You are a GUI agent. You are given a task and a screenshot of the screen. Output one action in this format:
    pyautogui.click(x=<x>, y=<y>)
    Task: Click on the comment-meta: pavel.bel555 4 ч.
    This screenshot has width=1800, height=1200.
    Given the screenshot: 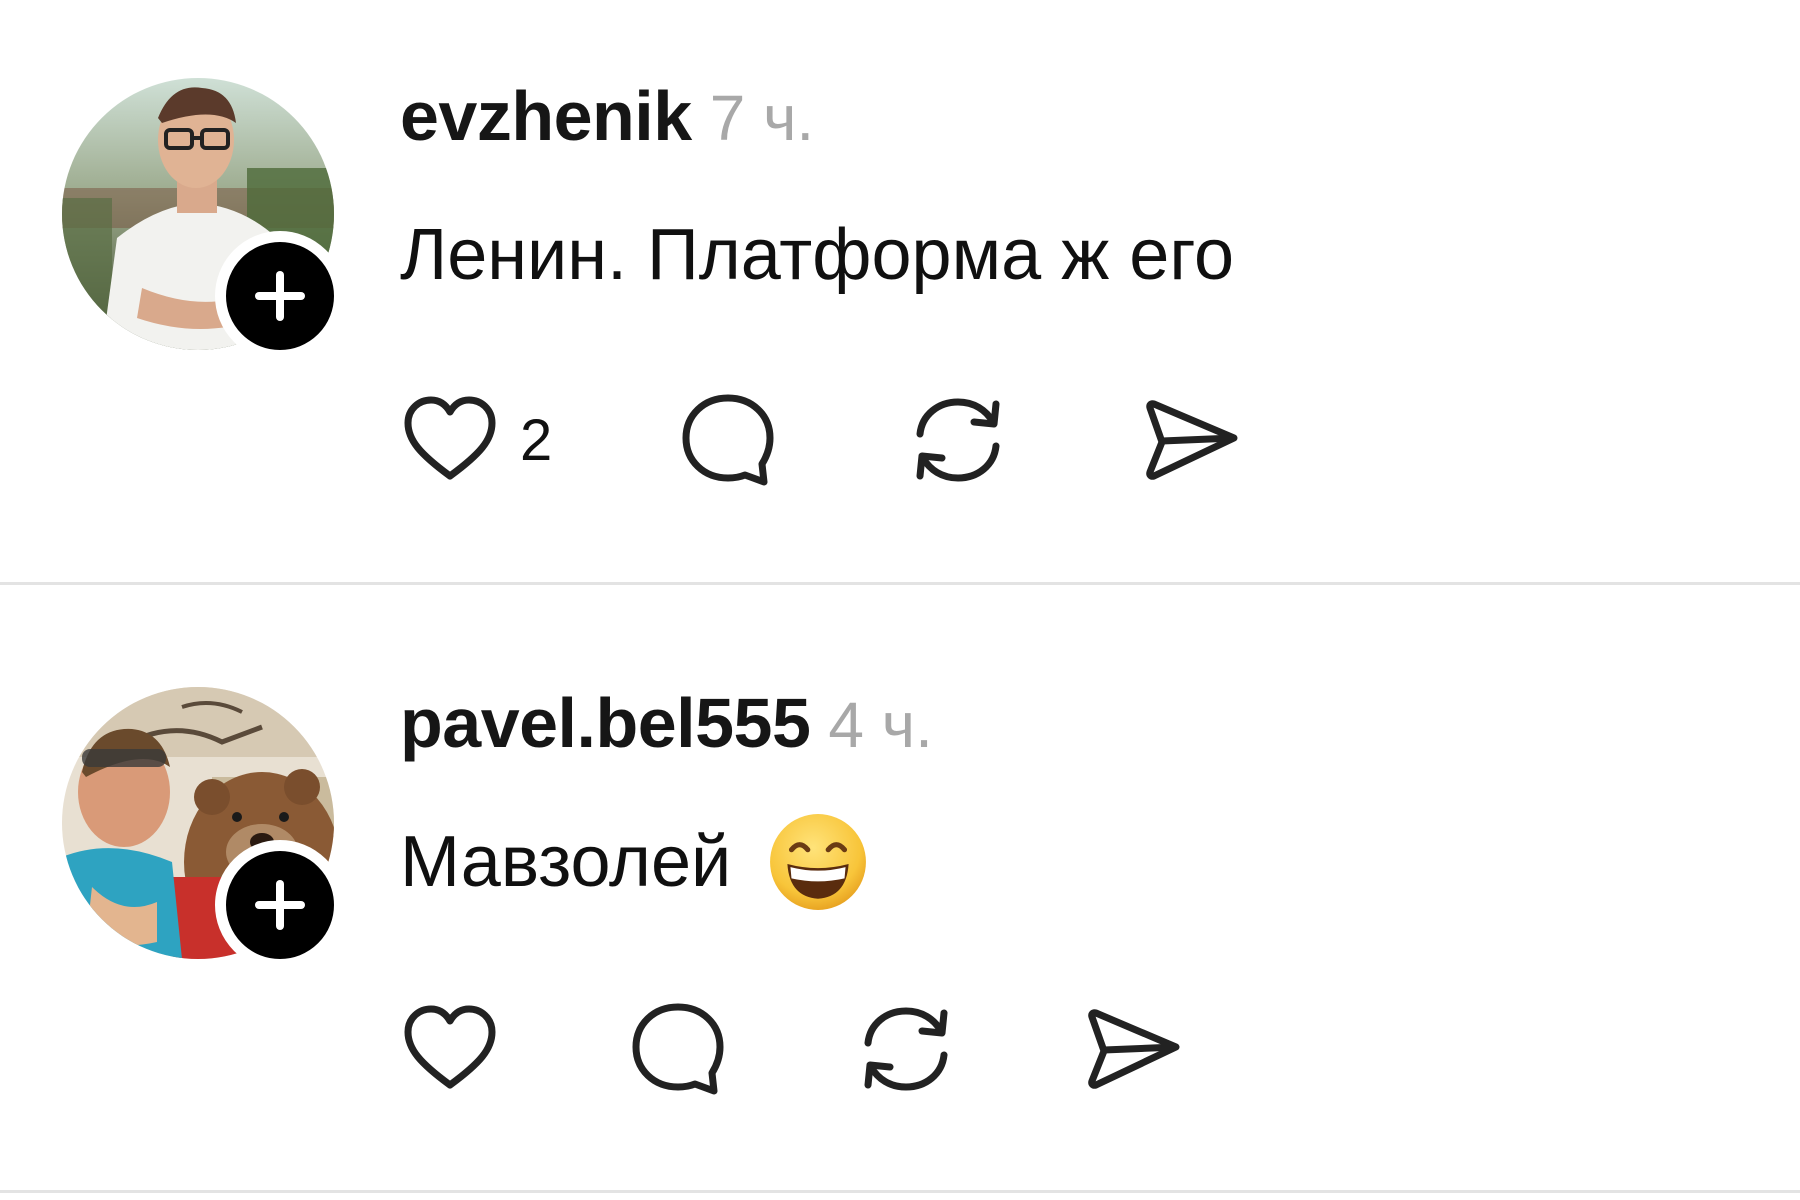 What is the action you would take?
    pyautogui.click(x=1075, y=728)
    